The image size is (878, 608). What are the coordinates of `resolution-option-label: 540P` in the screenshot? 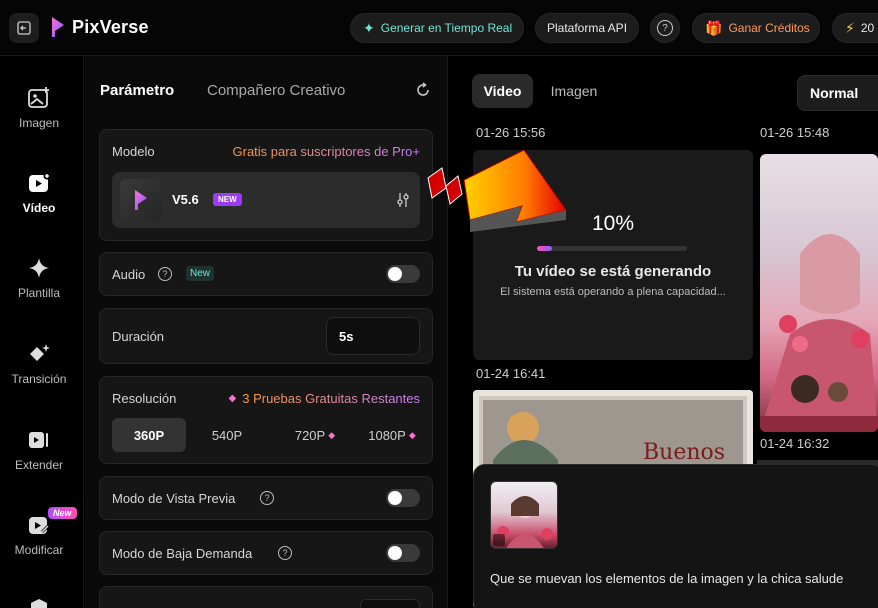 It's located at (227, 435).